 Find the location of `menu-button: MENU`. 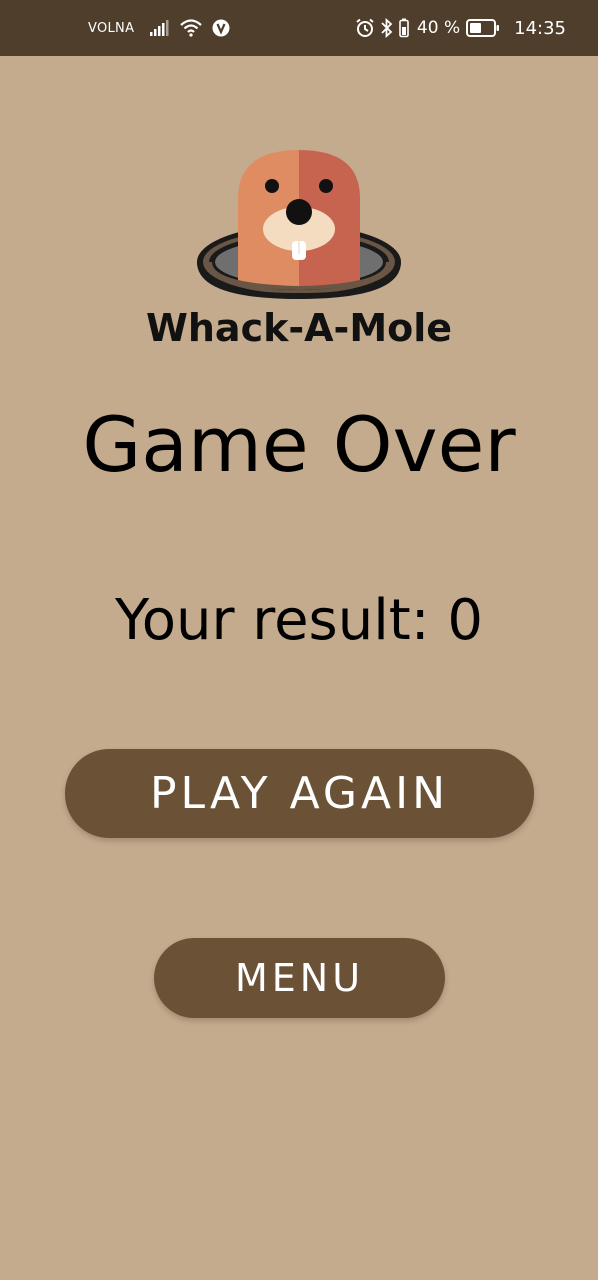

menu-button: MENU is located at coordinates (299, 978).